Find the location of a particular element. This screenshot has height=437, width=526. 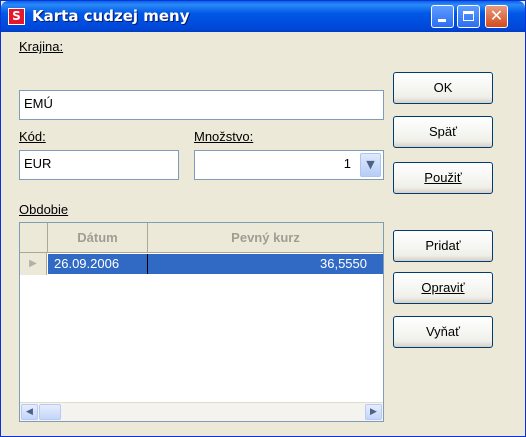

window-title: Karta cudzej meny is located at coordinates (111, 16).